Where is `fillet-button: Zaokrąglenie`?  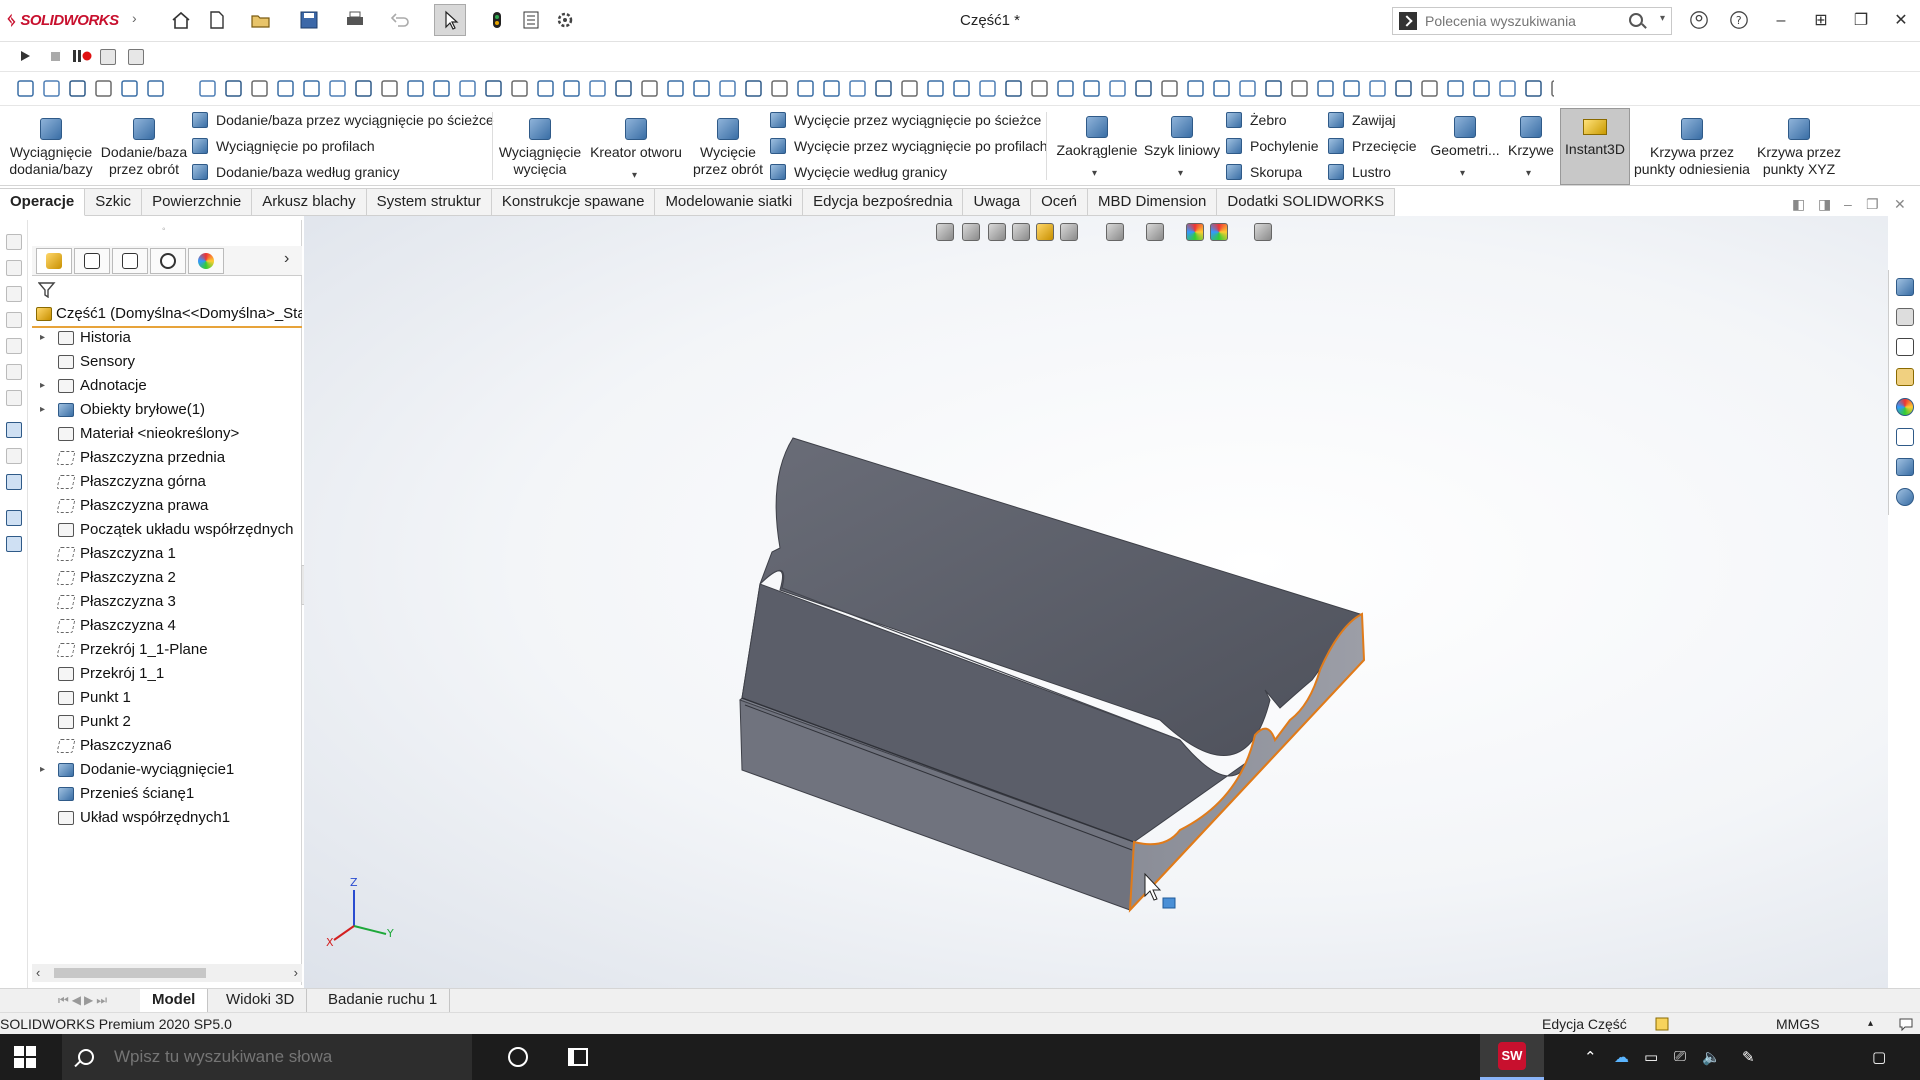
fillet-button: Zaokrąglenie is located at coordinates (1097, 135).